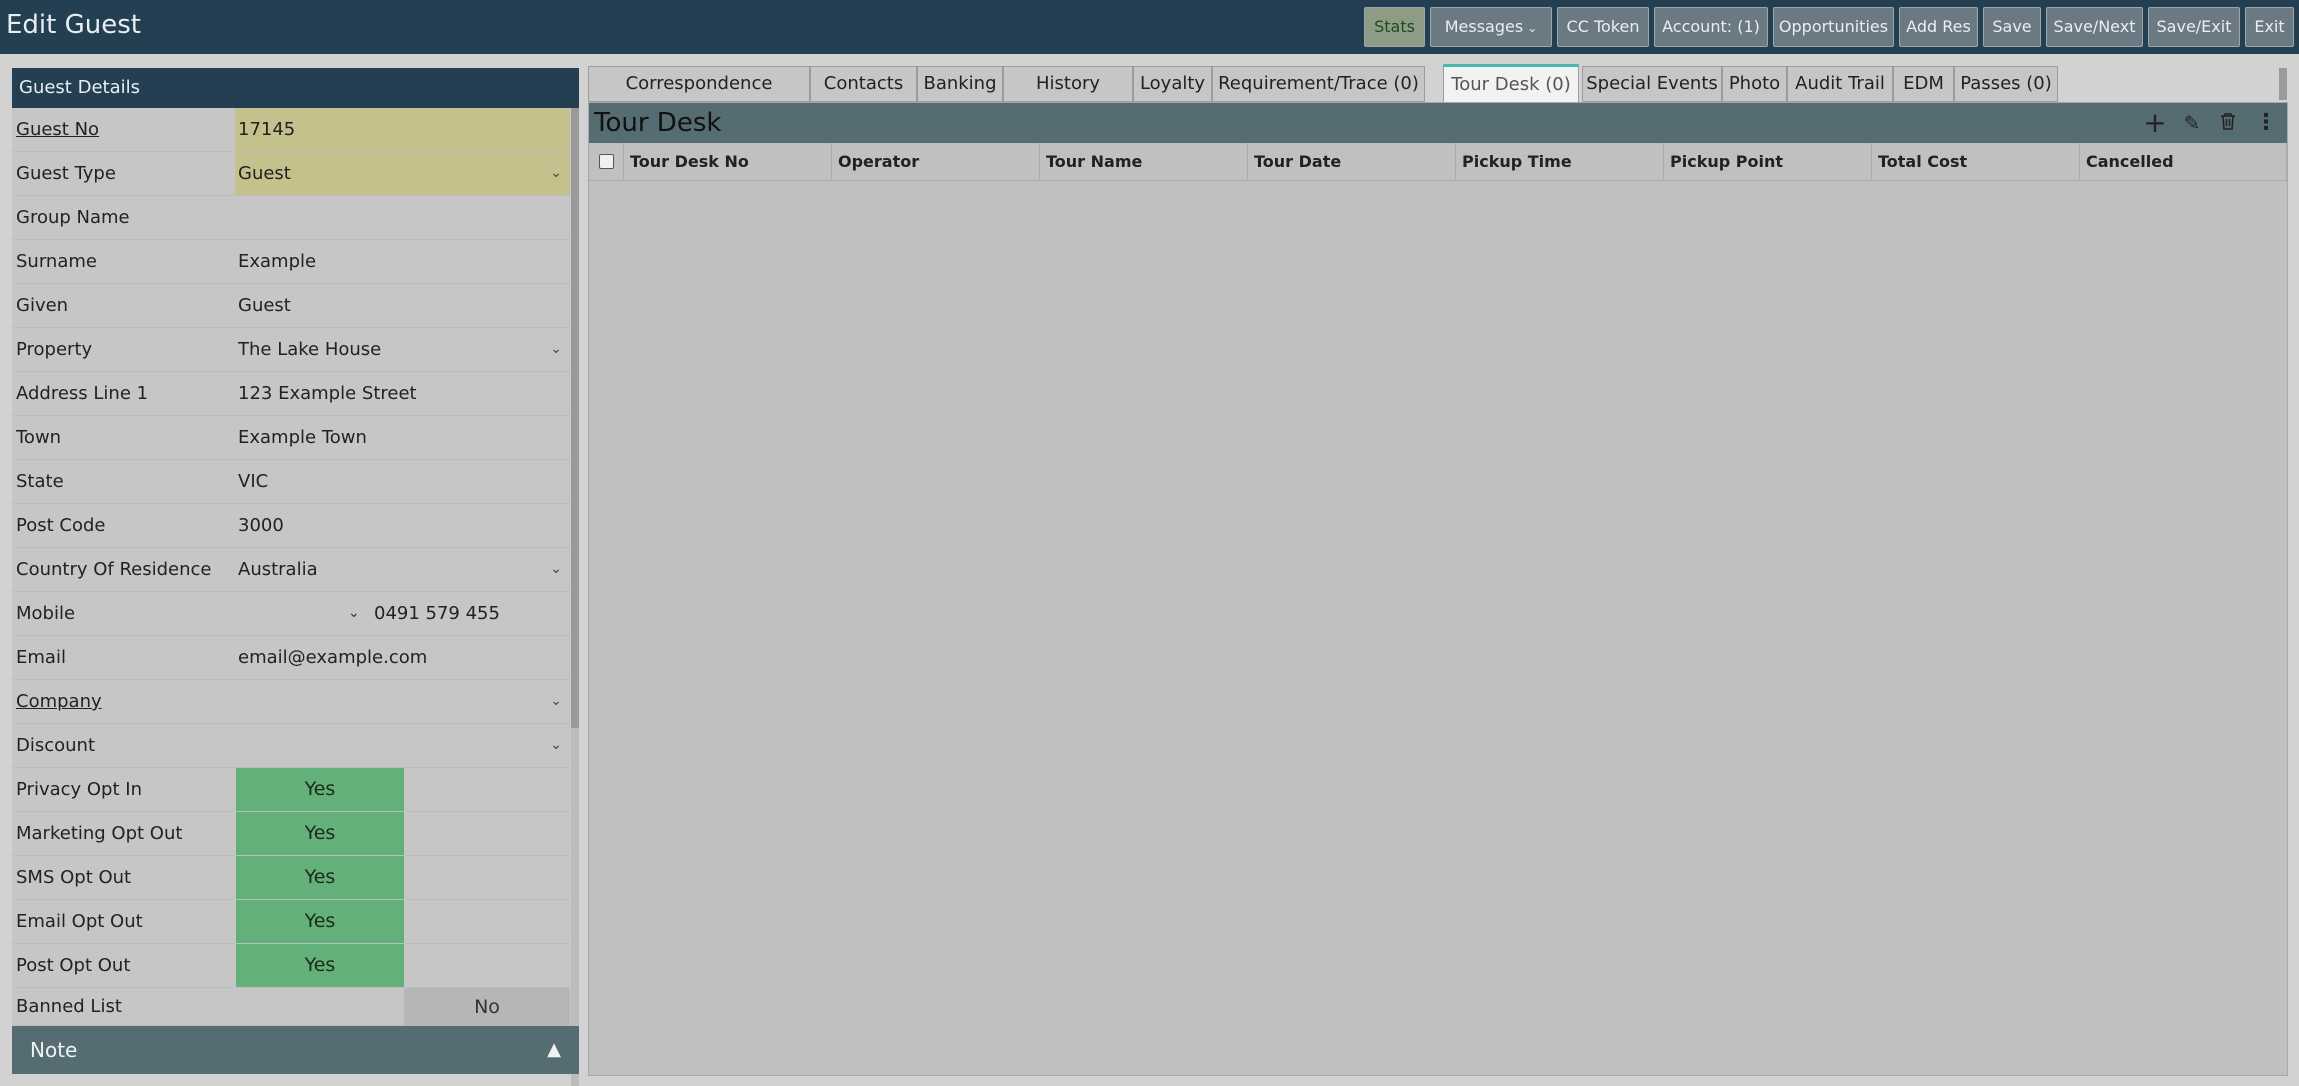  What do you see at coordinates (2194, 27) in the screenshot?
I see `save-exit-button: Save/Exit` at bounding box center [2194, 27].